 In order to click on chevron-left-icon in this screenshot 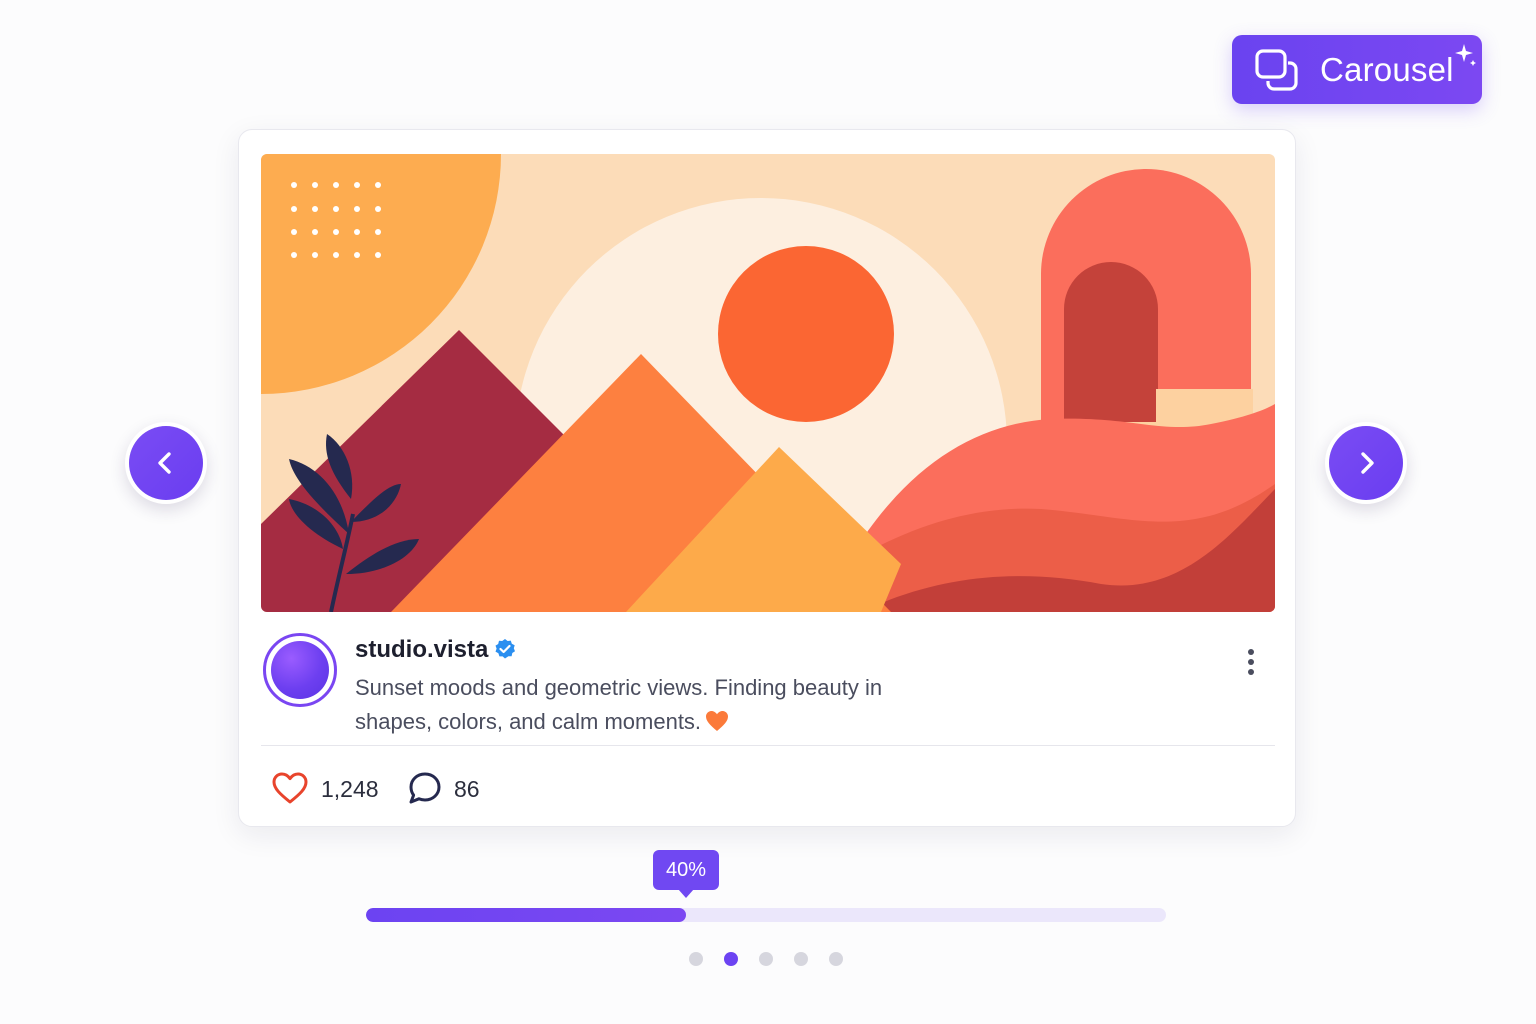, I will do `click(164, 463)`.